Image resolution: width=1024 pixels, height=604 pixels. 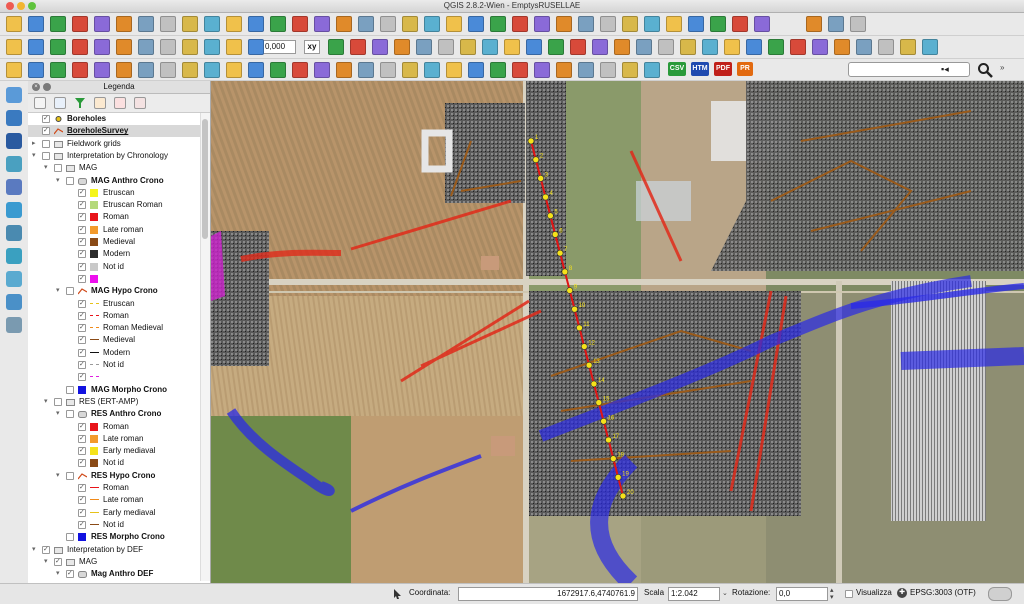 I want to click on legend-class-row: Early mediaval, so click(x=114, y=513).